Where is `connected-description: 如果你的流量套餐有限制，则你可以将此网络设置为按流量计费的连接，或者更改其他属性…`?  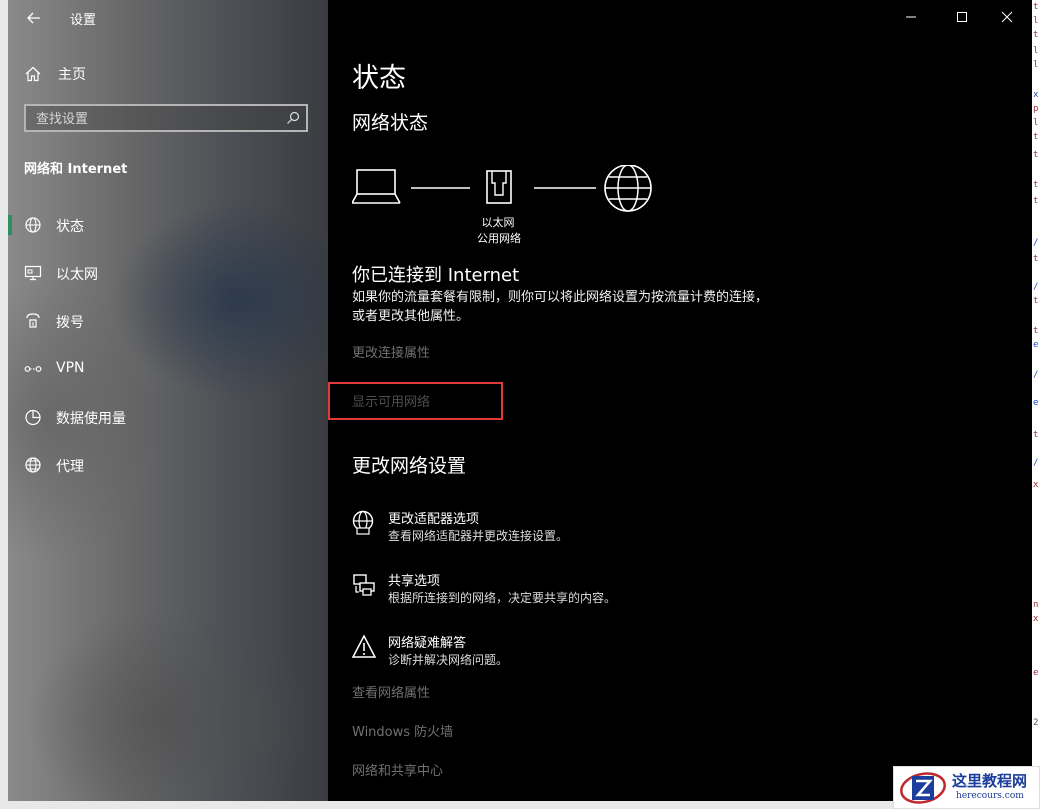 connected-description: 如果你的流量套餐有限制，则你可以将此网络设置为按流量计费的连接，或者更改其他属性… is located at coordinates (560, 307).